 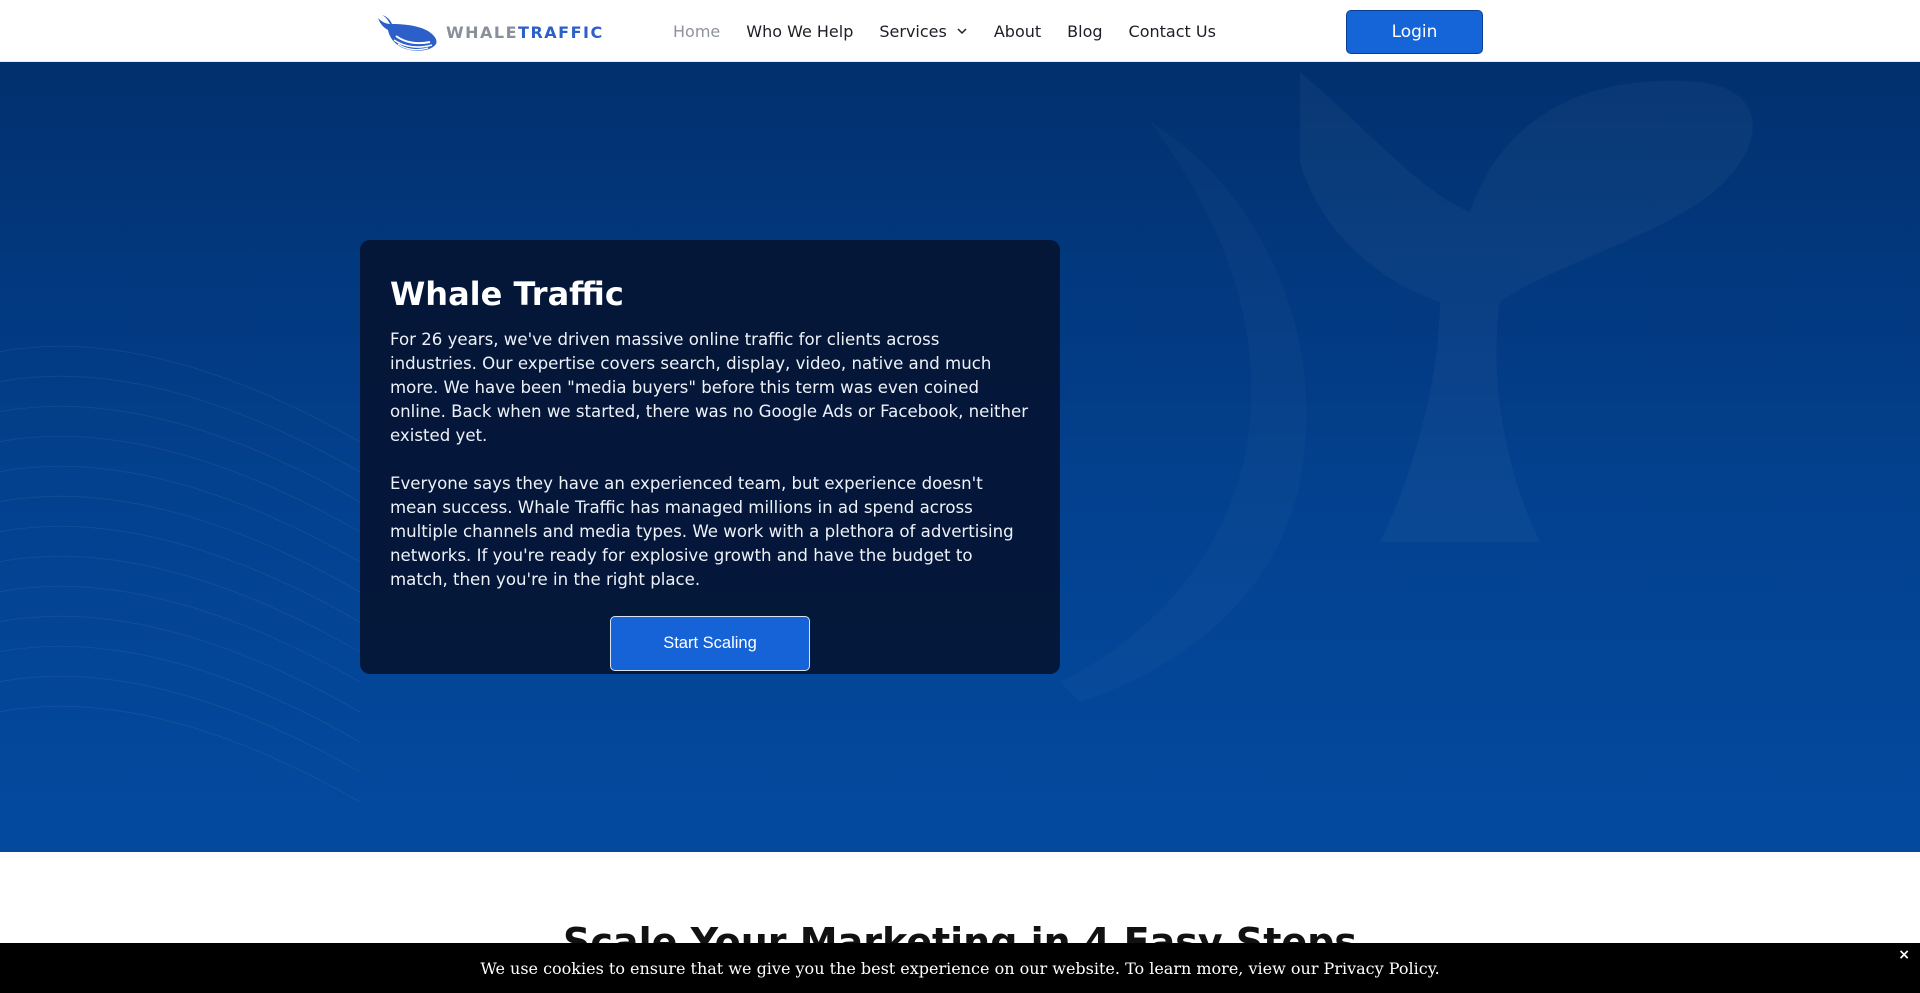 I want to click on chevron-down-icon, so click(x=962, y=31).